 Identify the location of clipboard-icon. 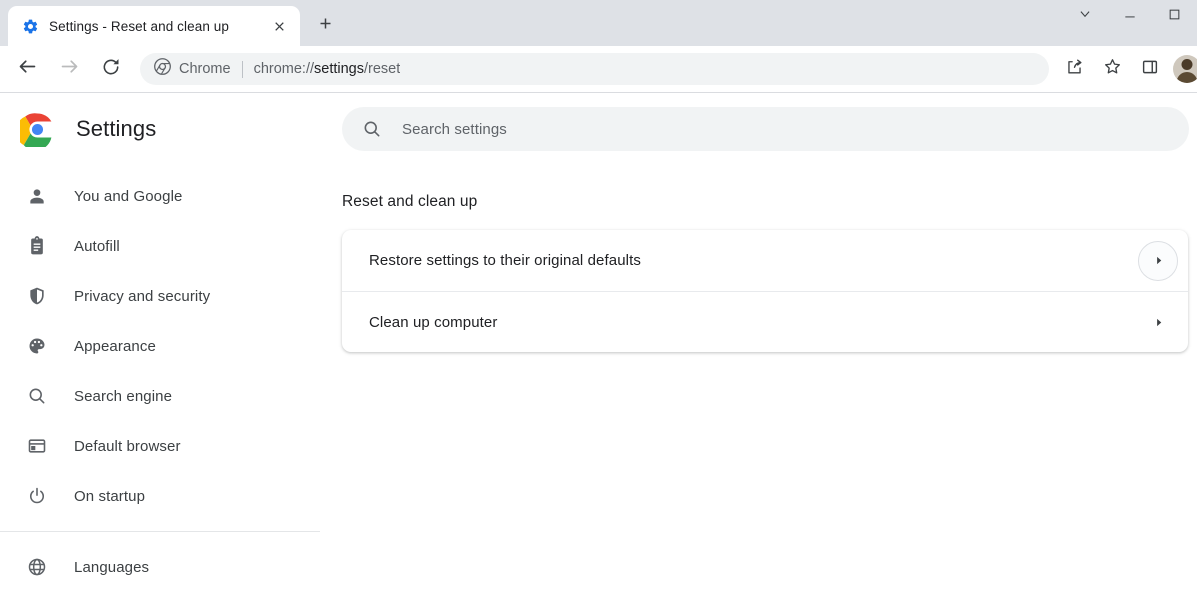
(36, 246).